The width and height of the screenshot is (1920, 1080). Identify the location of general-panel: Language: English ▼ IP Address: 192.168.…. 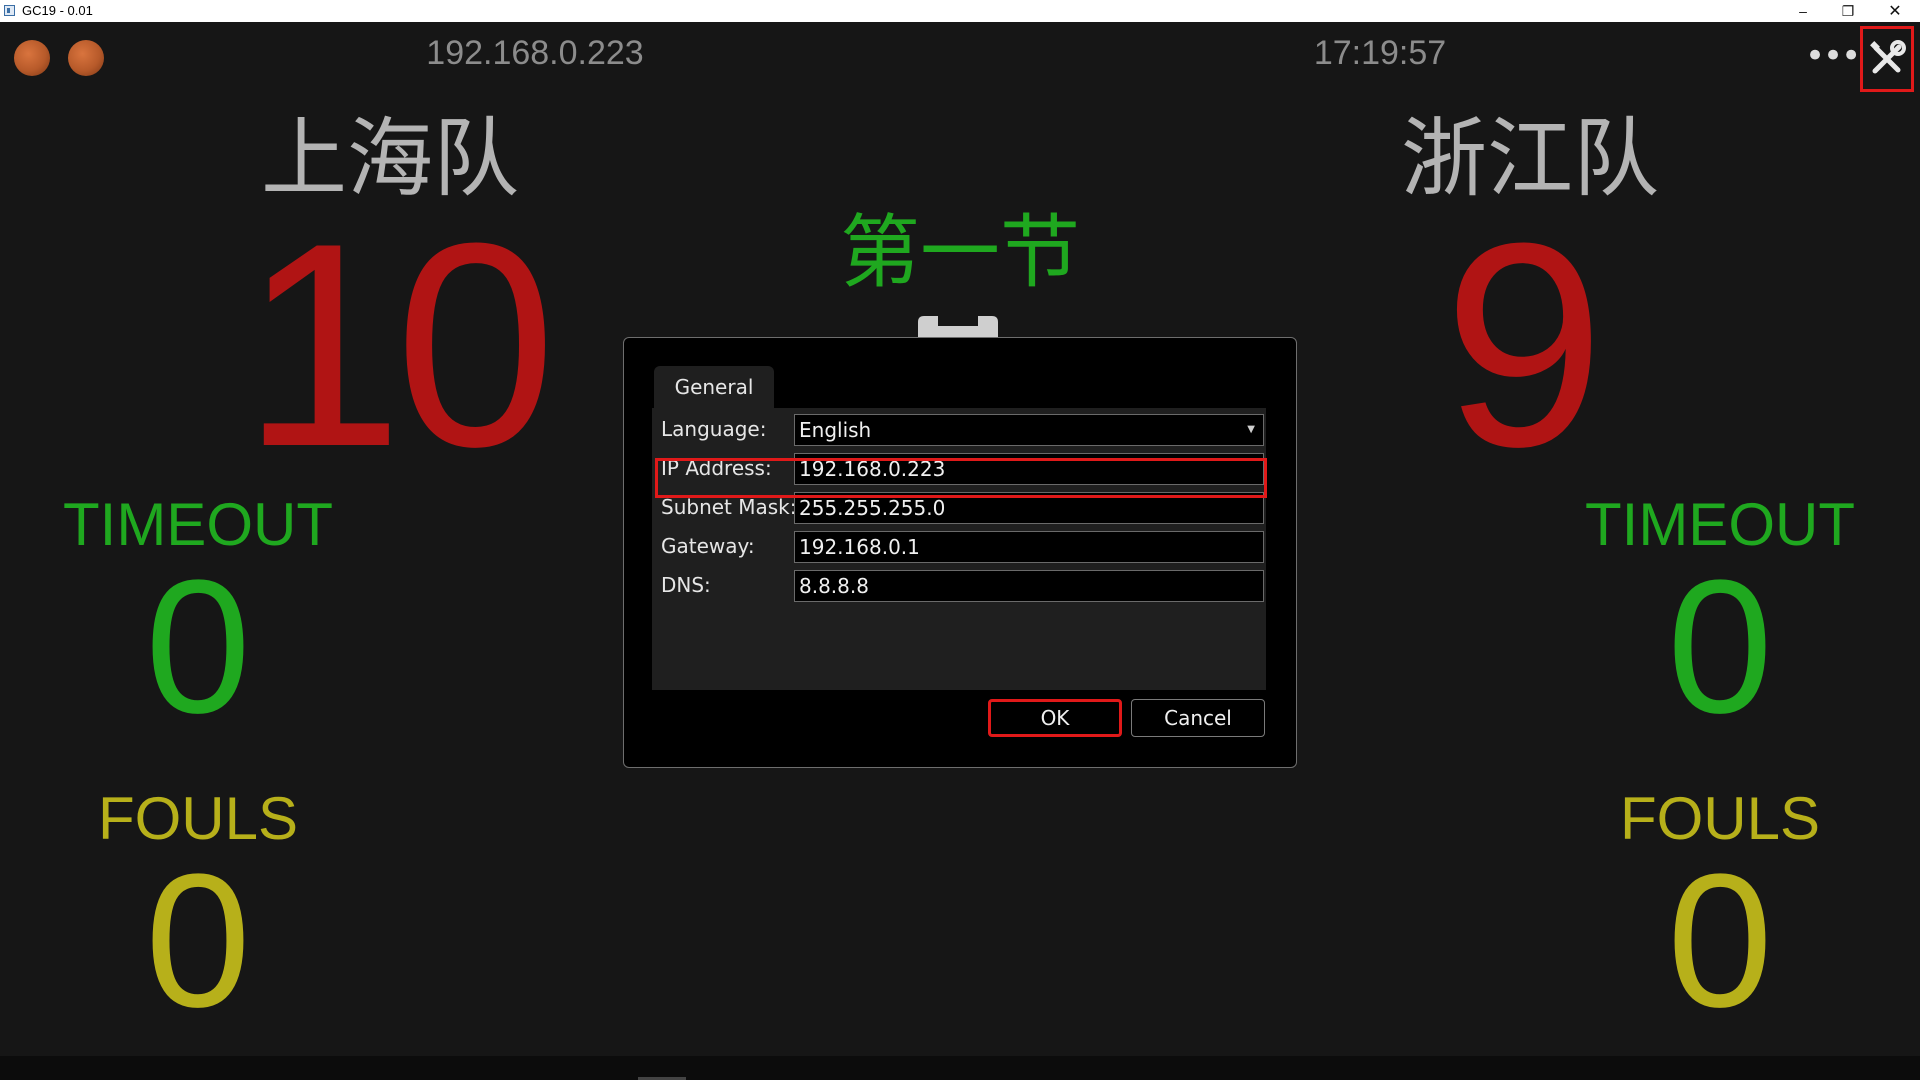
(959, 549).